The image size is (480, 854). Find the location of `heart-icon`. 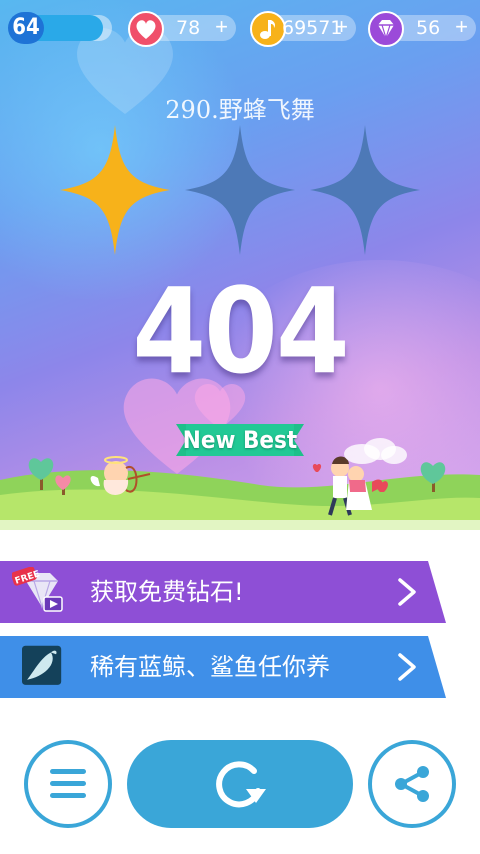

heart-icon is located at coordinates (146, 29).